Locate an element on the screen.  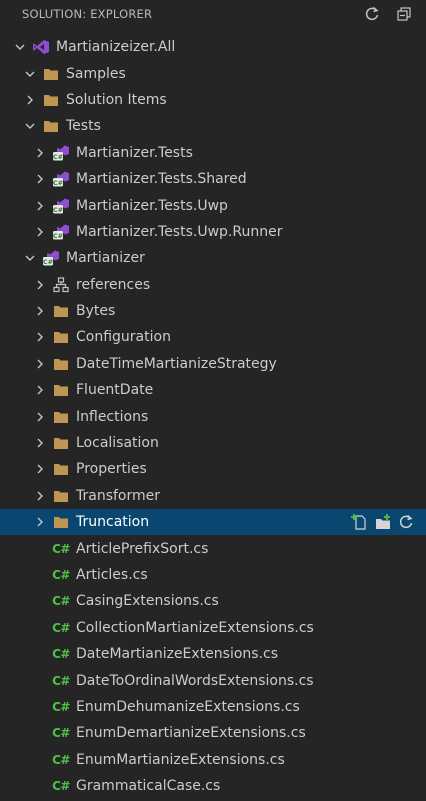
tree-item-label: Martianizer is located at coordinates (105, 258).